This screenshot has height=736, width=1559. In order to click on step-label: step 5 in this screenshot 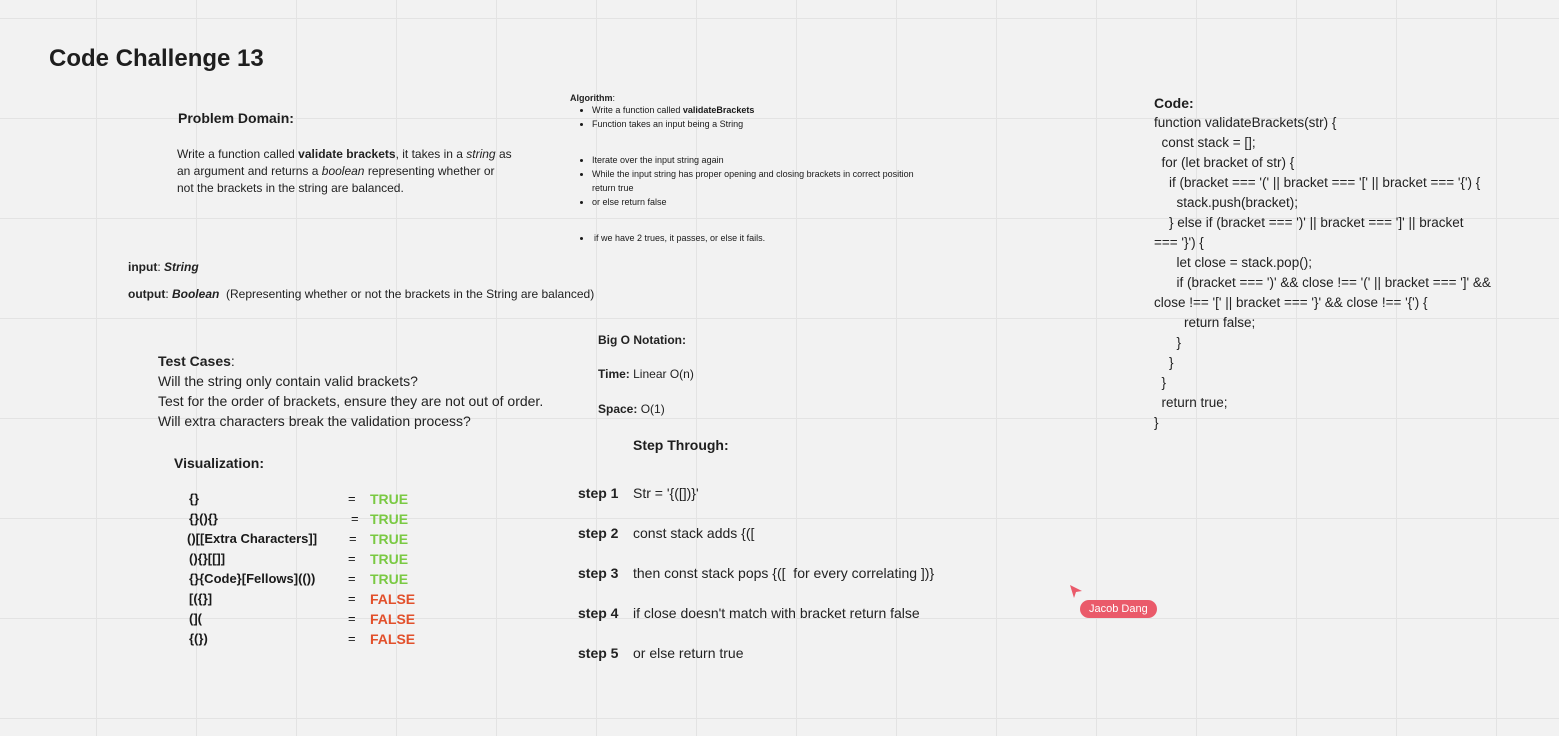, I will do `click(598, 653)`.